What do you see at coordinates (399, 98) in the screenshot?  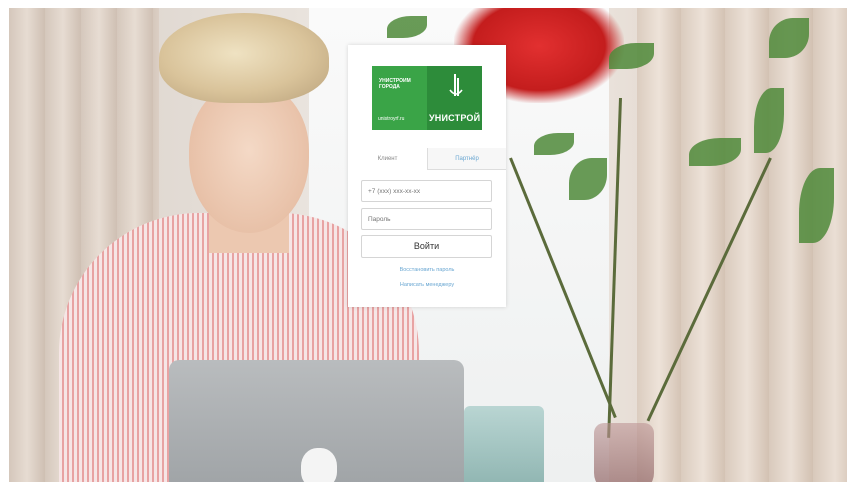 I see `logo-left-panel: УНИСТРОИМ ГОРОДА unistroyrf.ru` at bounding box center [399, 98].